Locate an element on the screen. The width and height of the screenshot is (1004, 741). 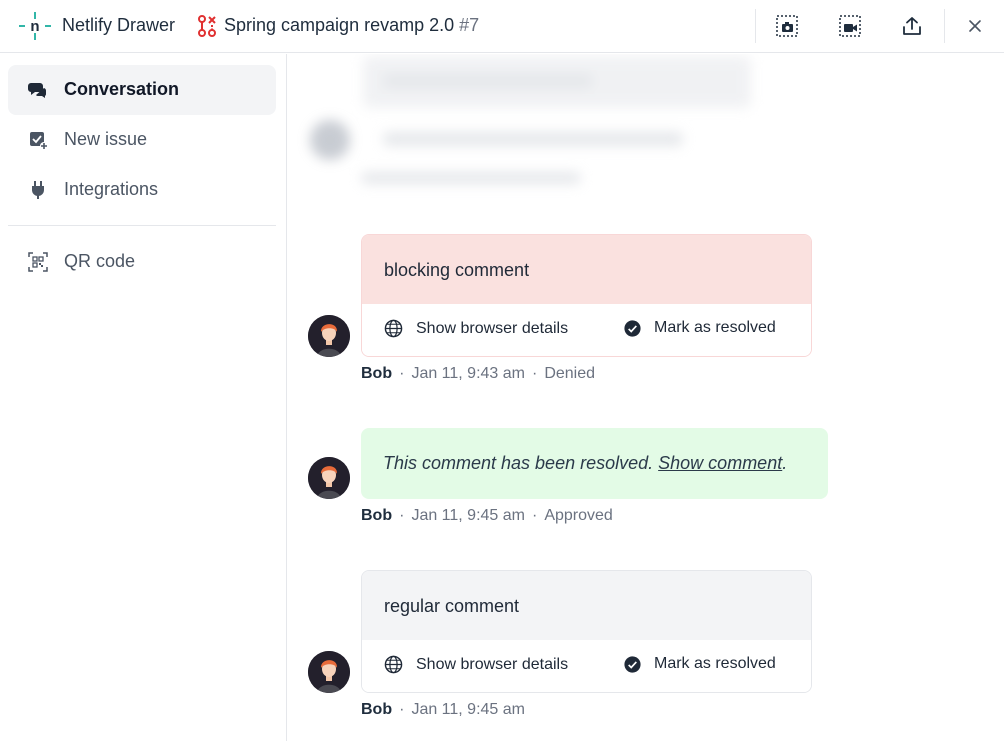
sidebar-item-qr-code: QR code is located at coordinates (142, 262).